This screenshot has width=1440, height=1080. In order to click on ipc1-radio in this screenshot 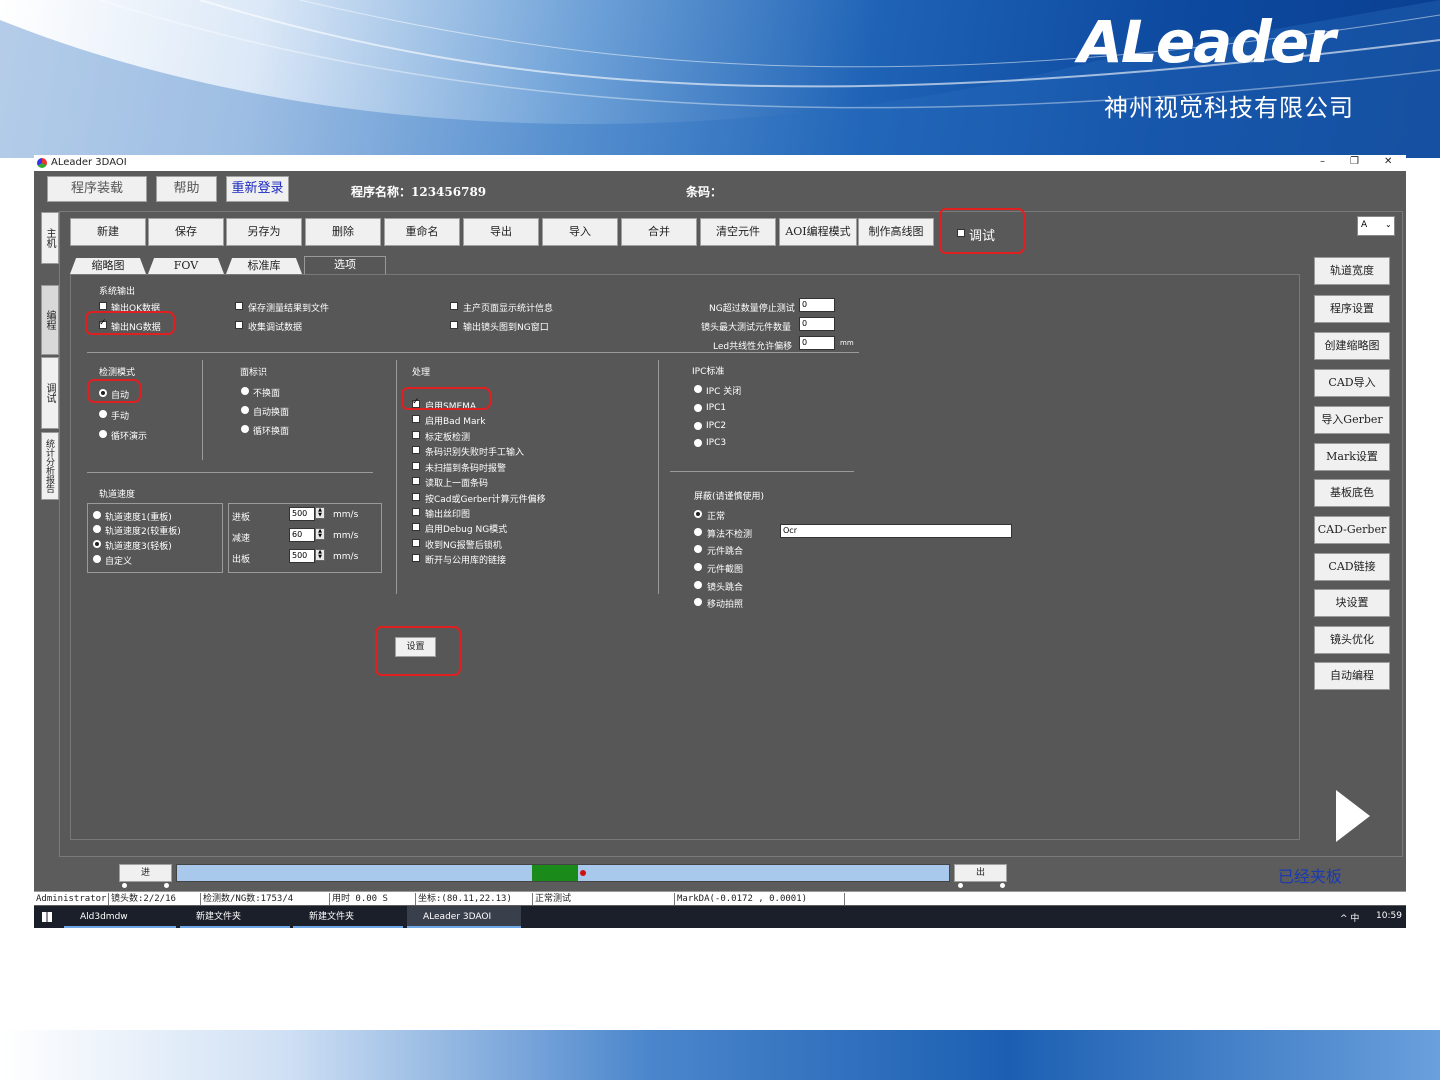, I will do `click(698, 408)`.